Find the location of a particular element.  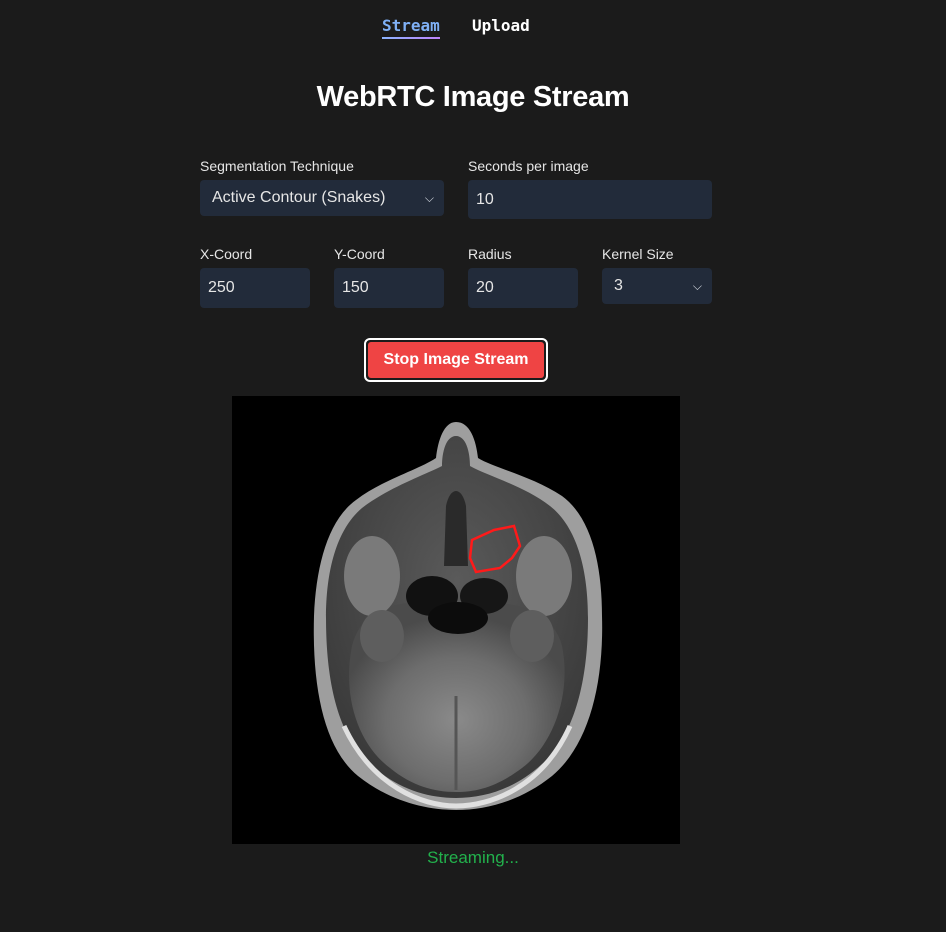

seconds-value: 10 is located at coordinates (485, 199).